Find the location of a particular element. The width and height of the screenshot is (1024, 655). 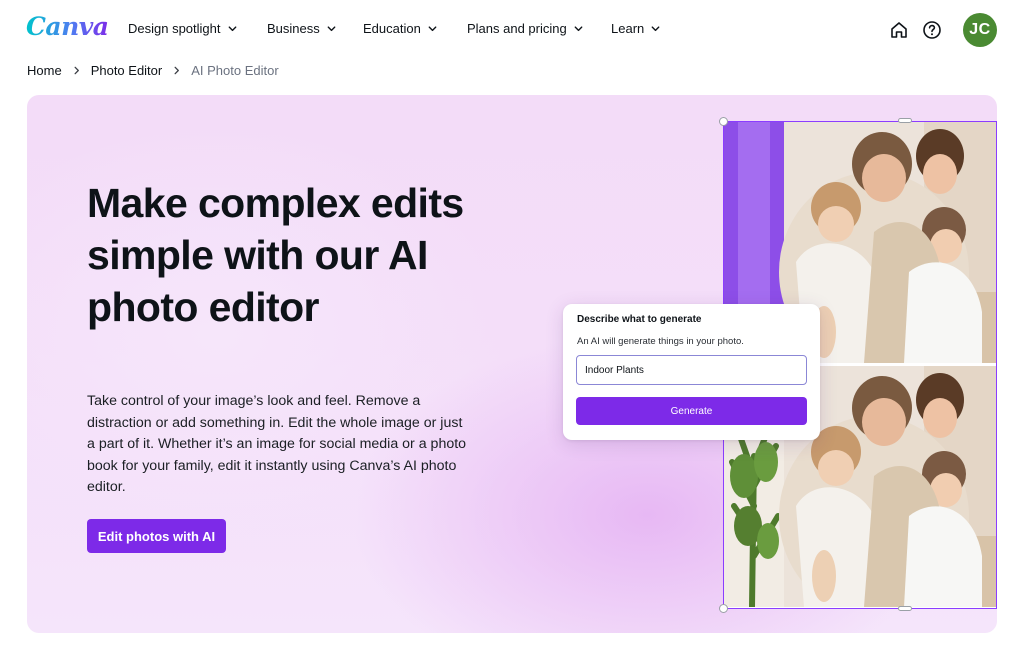

generate-button: Generate is located at coordinates (691, 411).